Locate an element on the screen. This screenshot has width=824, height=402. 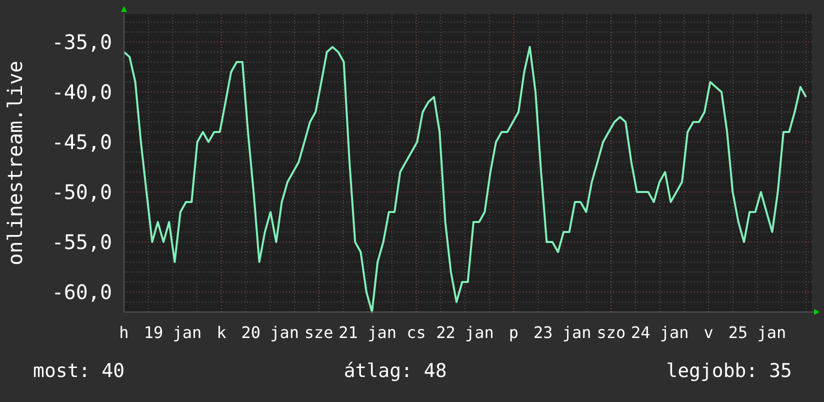
x-tick-label: 23 jan is located at coordinates (563, 332).